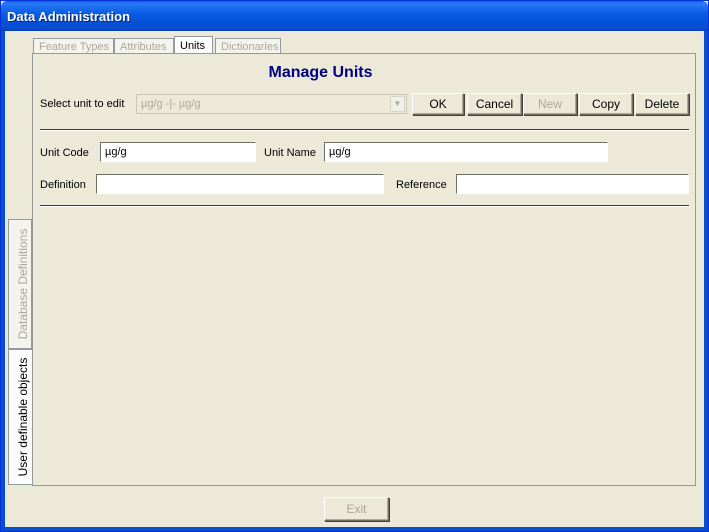 This screenshot has height=532, width=709. What do you see at coordinates (572, 184) in the screenshot?
I see `reference-input` at bounding box center [572, 184].